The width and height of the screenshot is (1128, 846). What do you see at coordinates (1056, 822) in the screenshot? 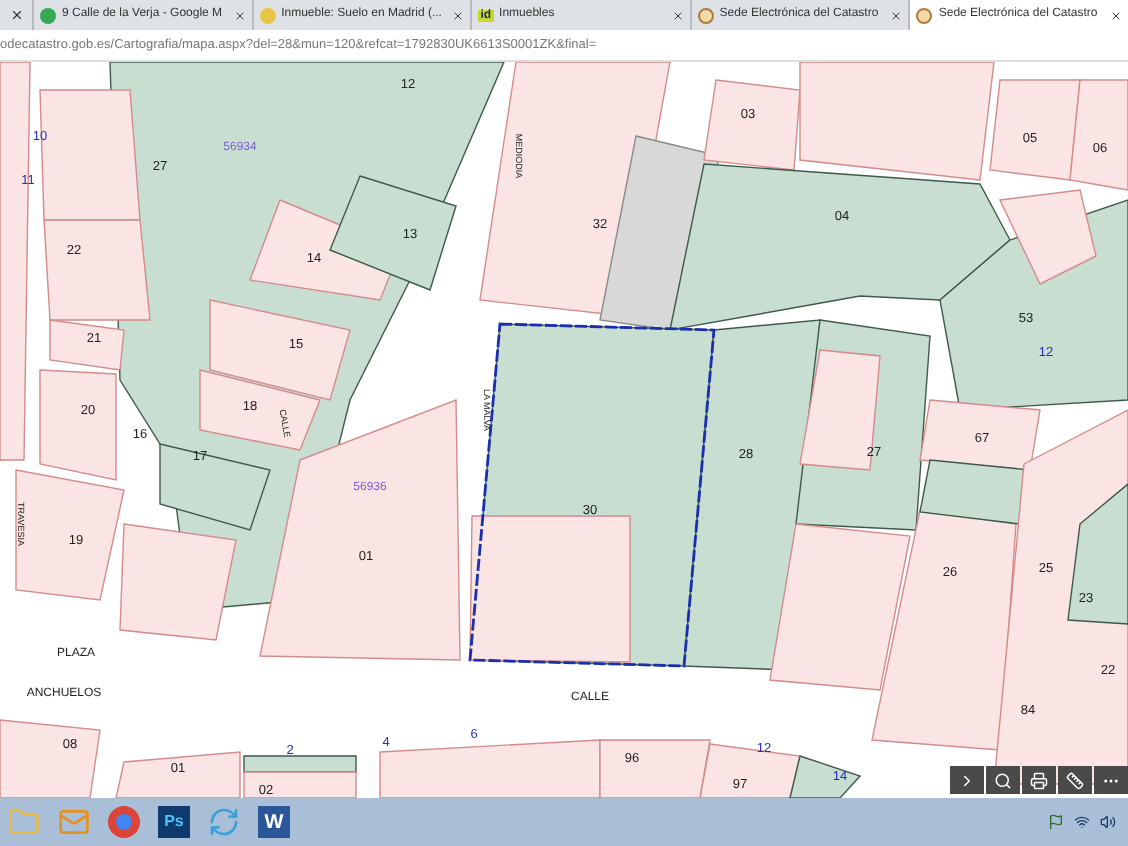
I see `flag-icon` at bounding box center [1056, 822].